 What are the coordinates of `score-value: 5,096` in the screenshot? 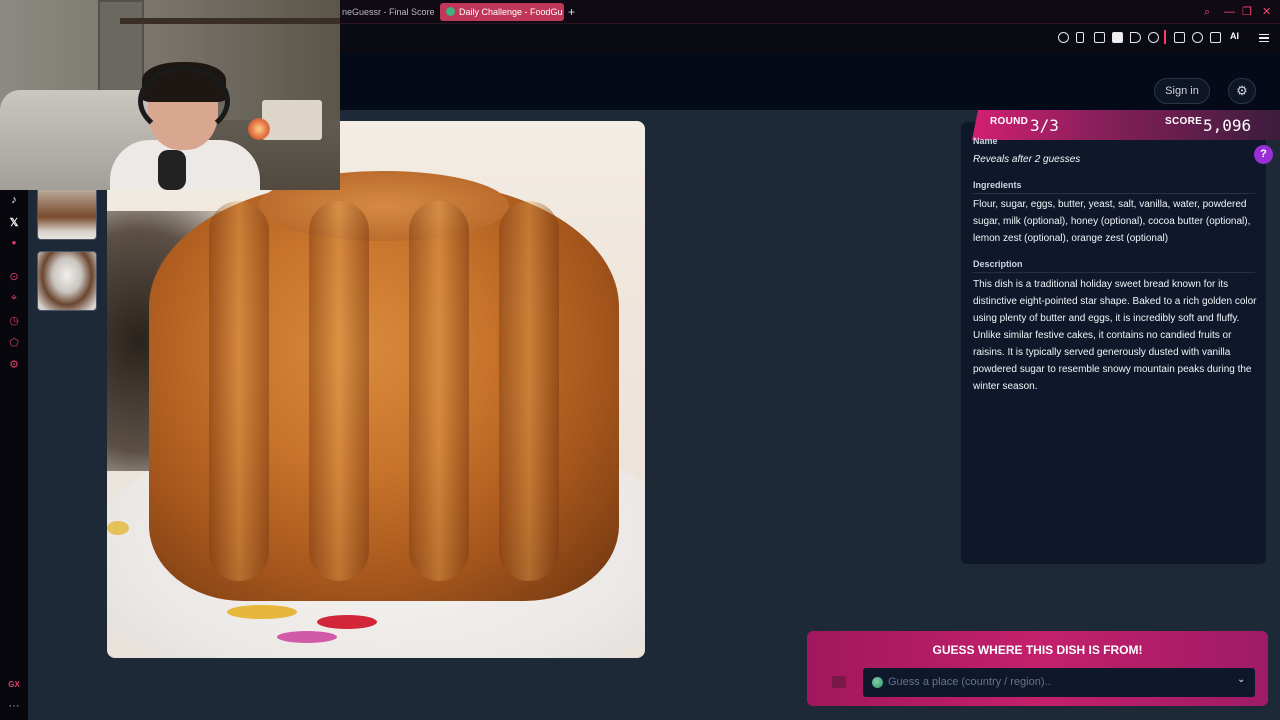 It's located at (1227, 125).